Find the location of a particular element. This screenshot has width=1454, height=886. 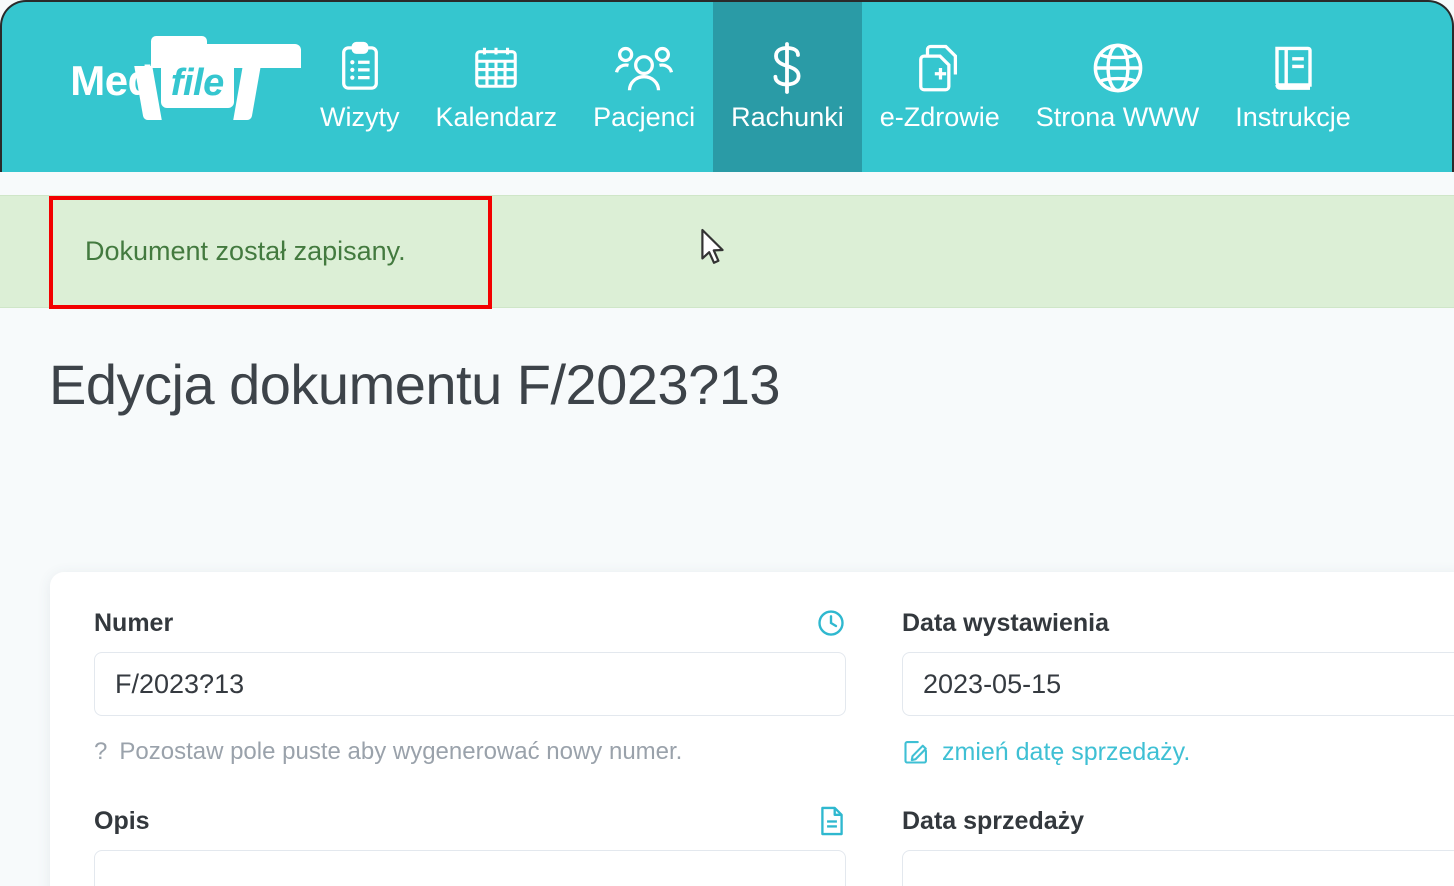

numer-input-value: F/2023?13 is located at coordinates (180, 683).